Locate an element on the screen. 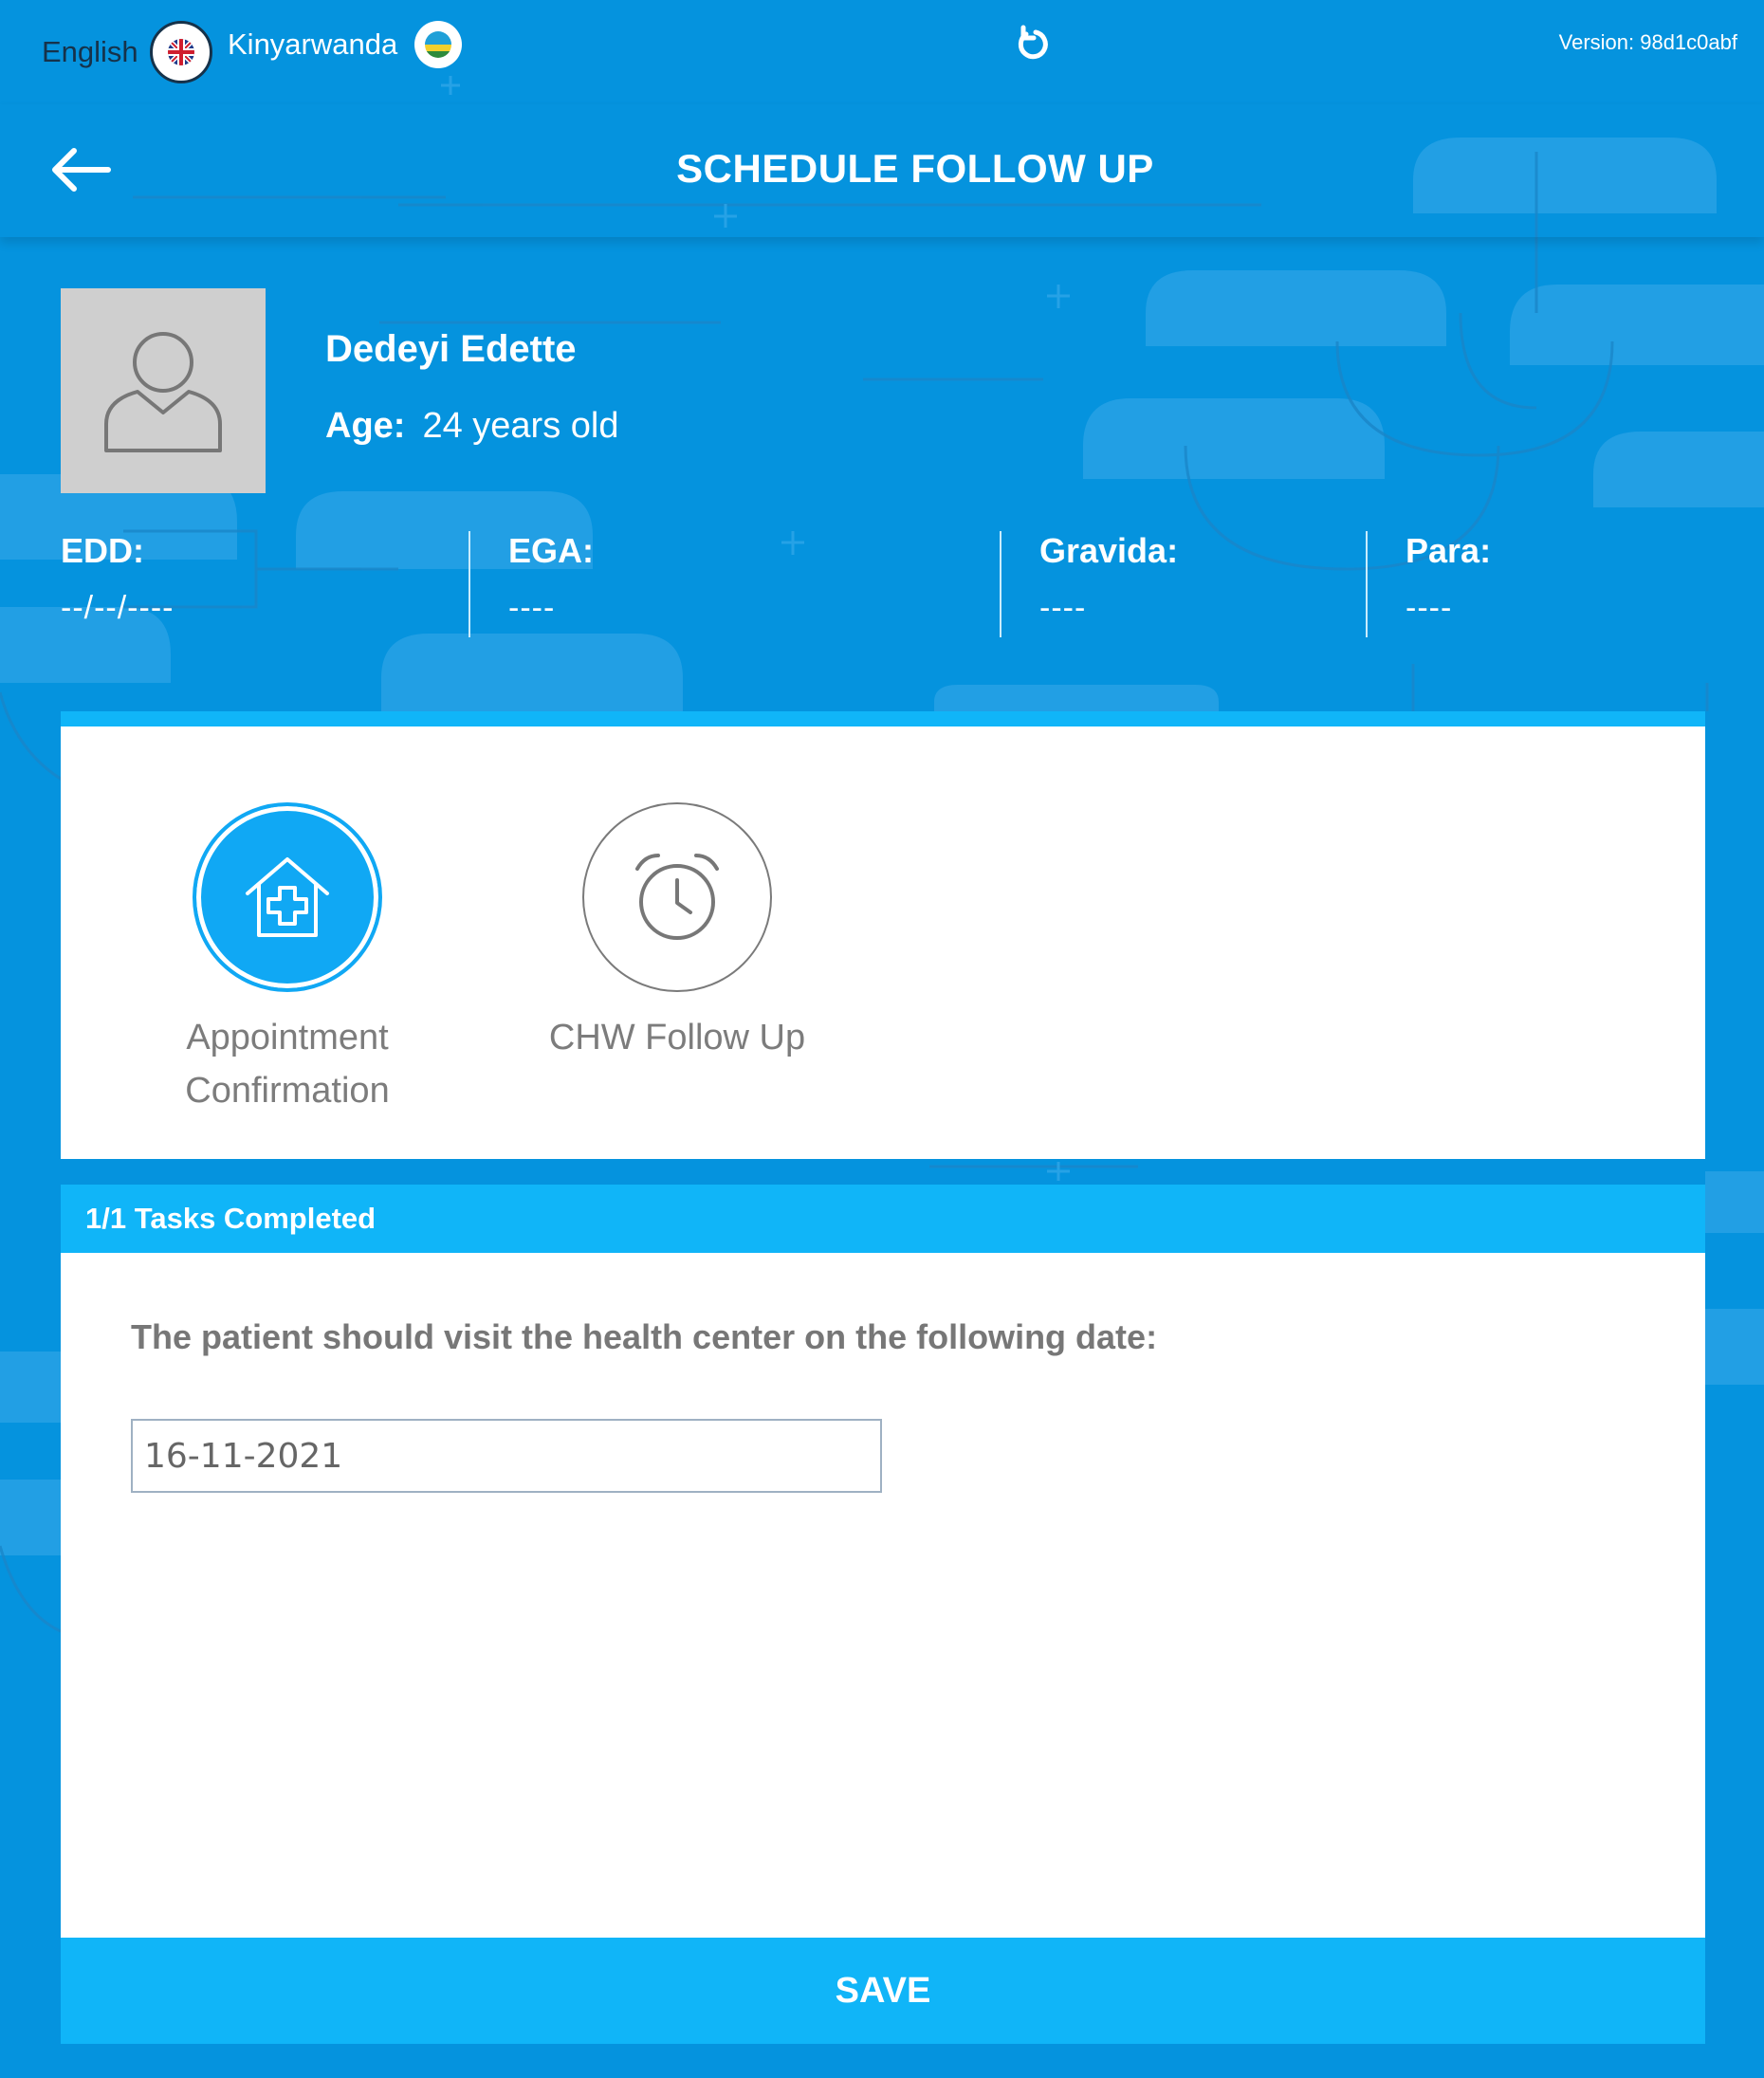  task-chw-follow-up: CHW Follow Up is located at coordinates (677, 933).